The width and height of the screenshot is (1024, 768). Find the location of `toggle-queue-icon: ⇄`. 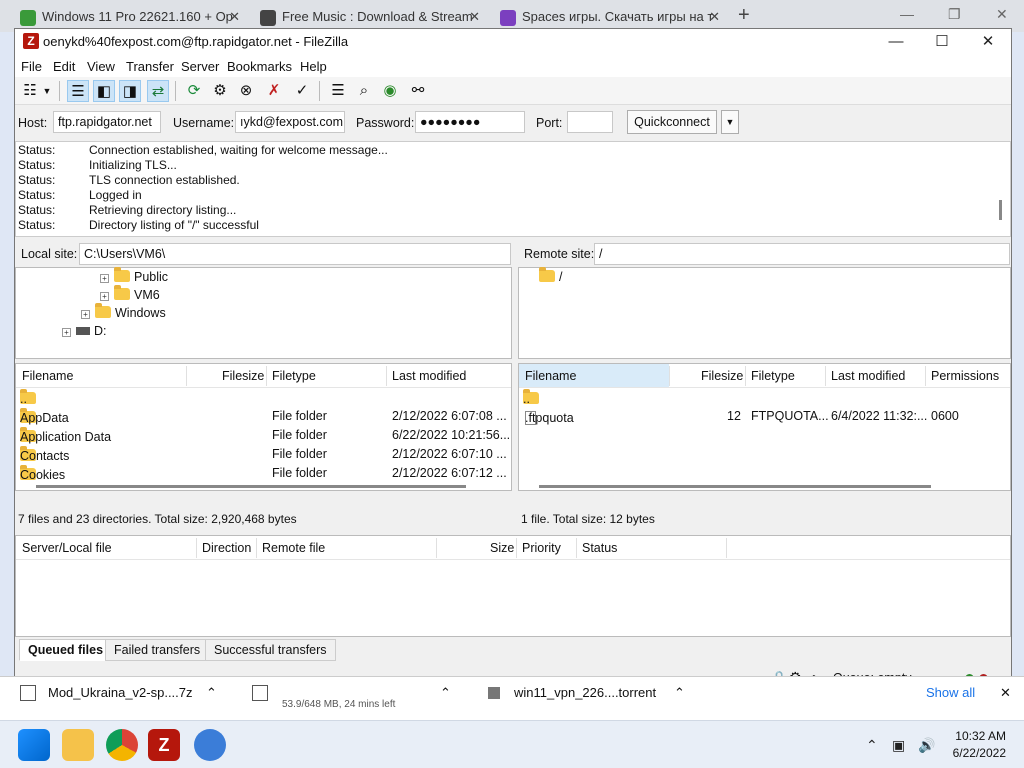

toggle-queue-icon: ⇄ is located at coordinates (158, 91).